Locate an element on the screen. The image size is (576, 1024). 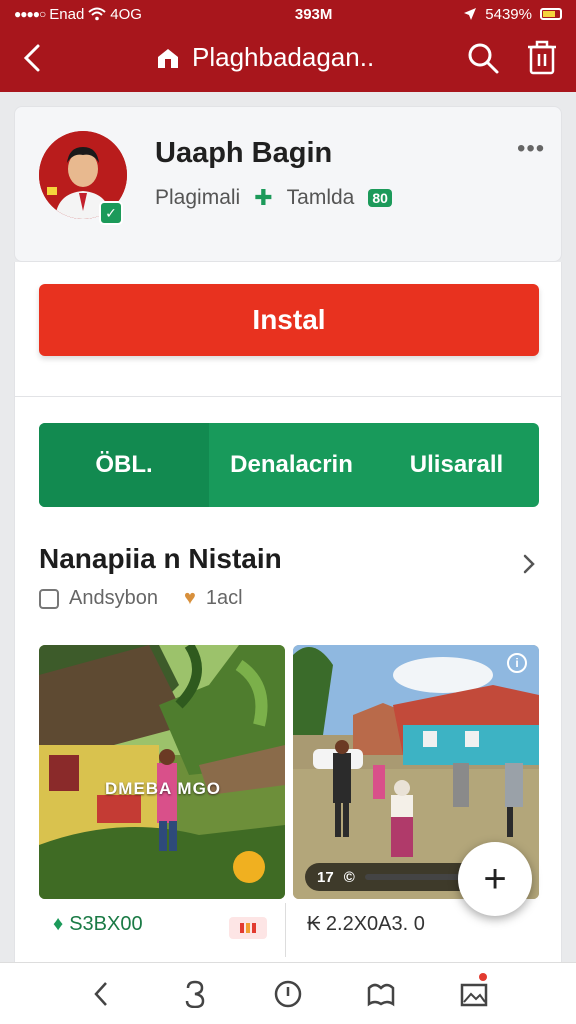
trash-icon is located at coordinates (542, 57).